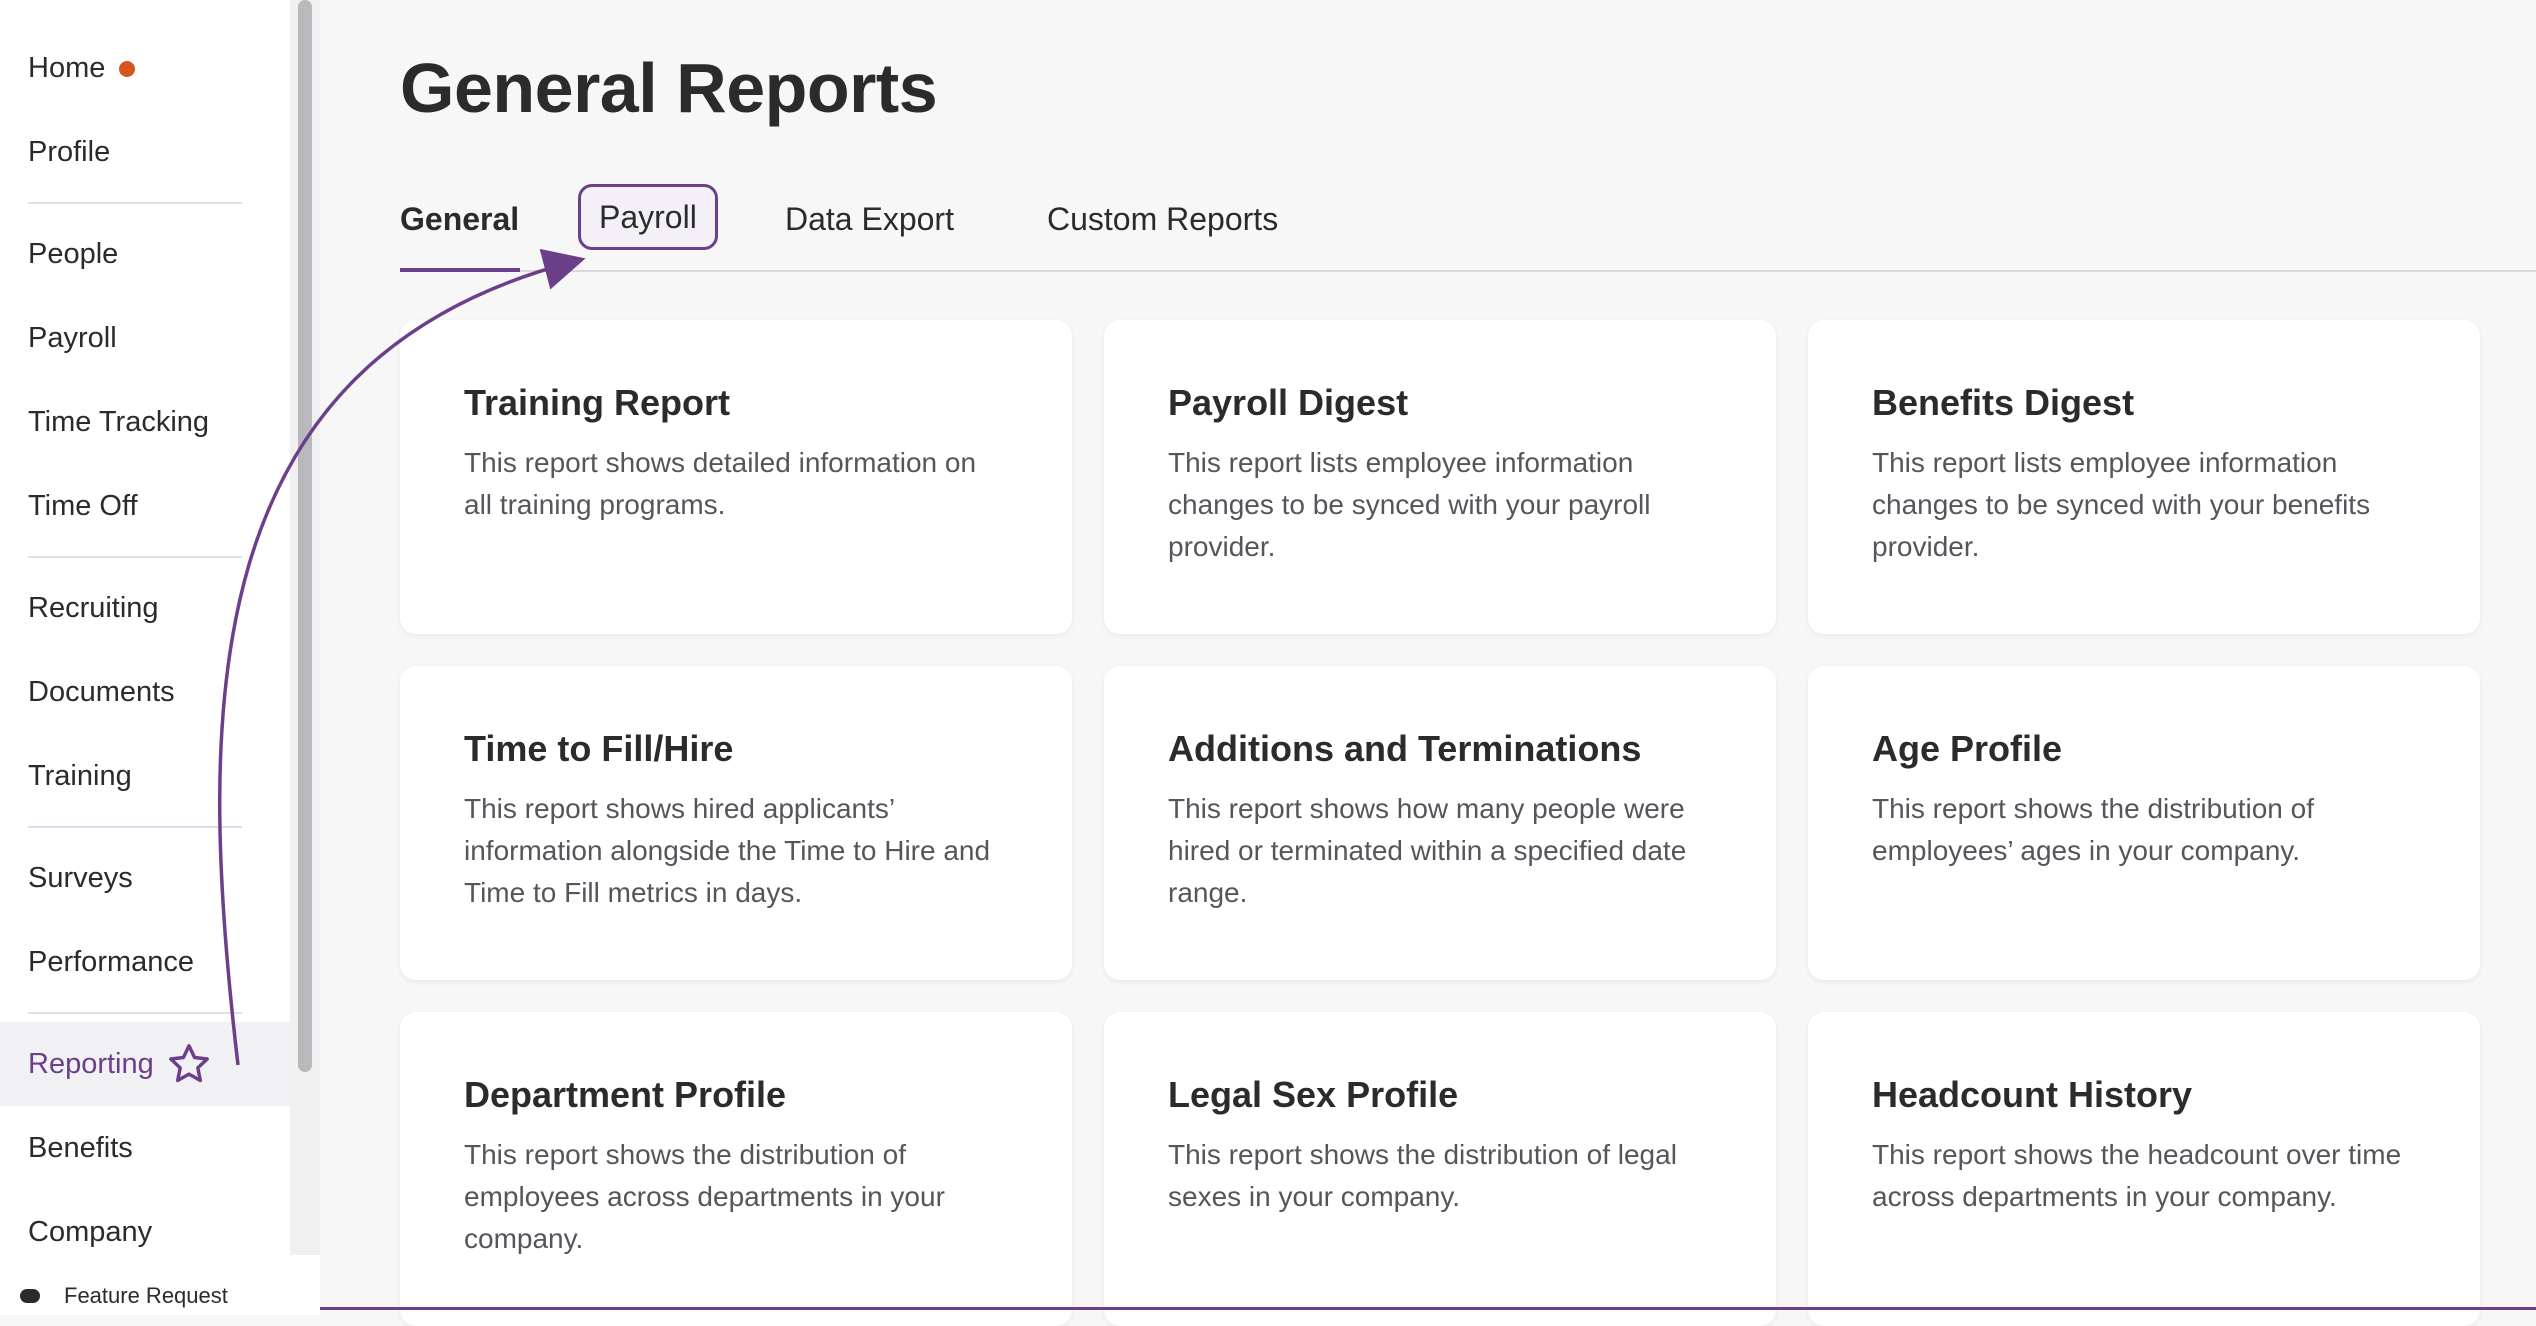  What do you see at coordinates (101, 691) in the screenshot?
I see `sidebar-item-label: Documents` at bounding box center [101, 691].